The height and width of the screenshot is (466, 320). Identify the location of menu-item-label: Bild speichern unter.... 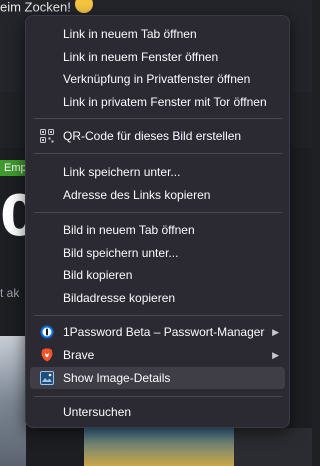
(121, 253).